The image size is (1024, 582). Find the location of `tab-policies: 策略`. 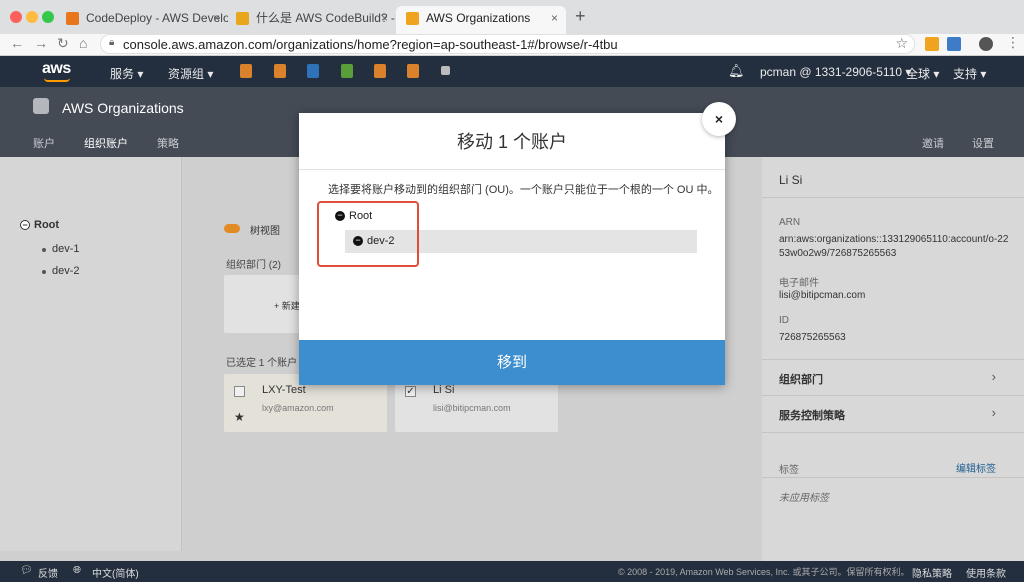

tab-policies: 策略 is located at coordinates (168, 143).